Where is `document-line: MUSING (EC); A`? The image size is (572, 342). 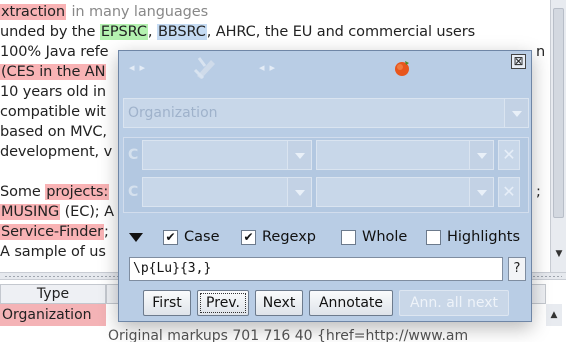
document-line: MUSING (EC); A is located at coordinates (57, 212).